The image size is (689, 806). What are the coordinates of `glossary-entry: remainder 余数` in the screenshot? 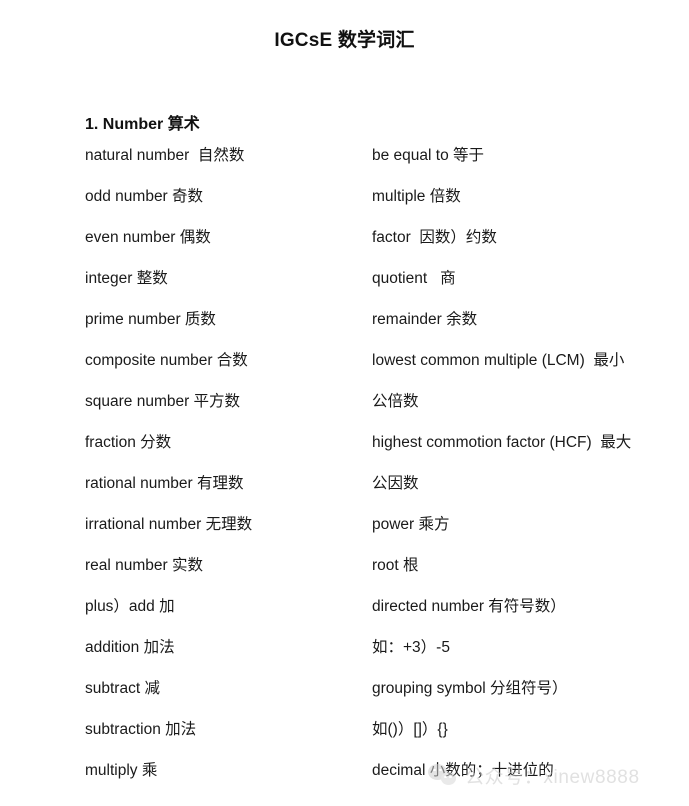 It's located at (425, 319).